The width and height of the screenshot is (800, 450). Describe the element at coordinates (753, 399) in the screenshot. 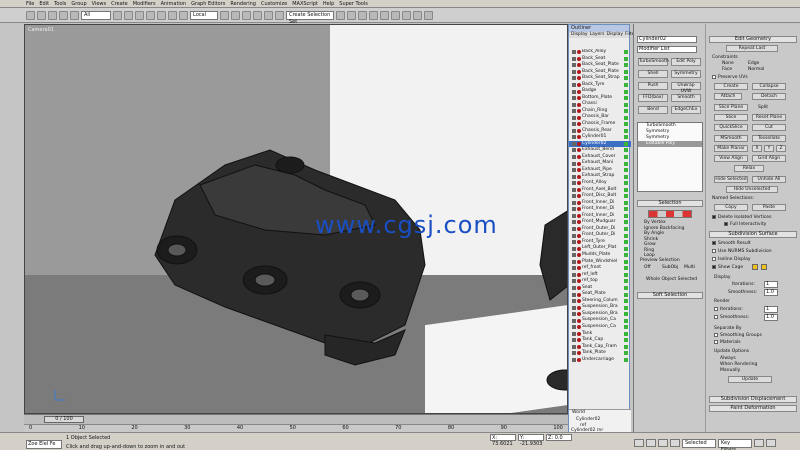

I see `subdivision-displacement-rollout: Subdivision Displacement` at that location.